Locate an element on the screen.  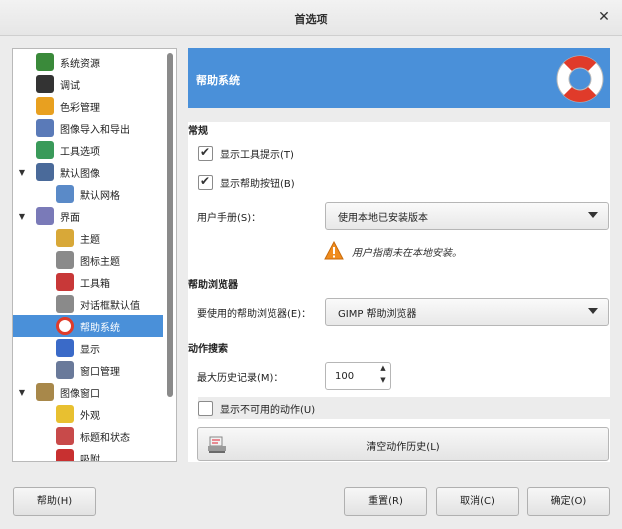
interface-icon is located at coordinates (45, 216).